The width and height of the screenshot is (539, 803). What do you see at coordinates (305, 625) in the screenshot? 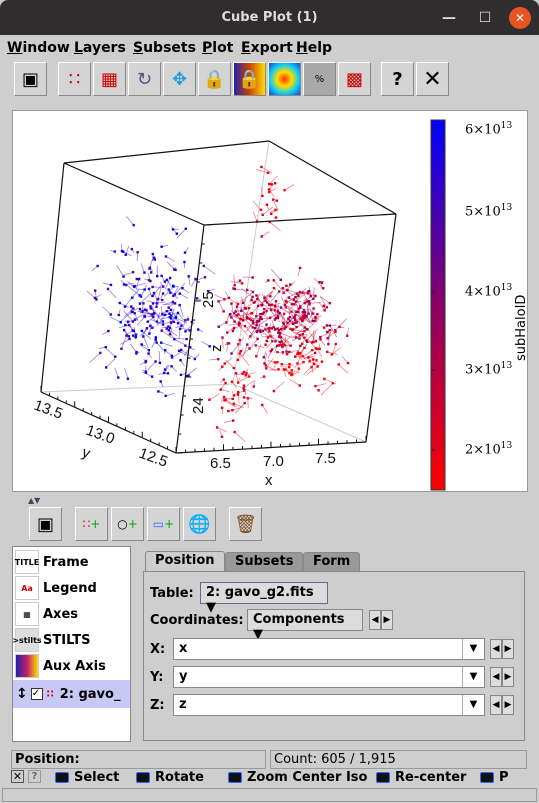
I see `coordinates-selector: Components ▼` at bounding box center [305, 625].